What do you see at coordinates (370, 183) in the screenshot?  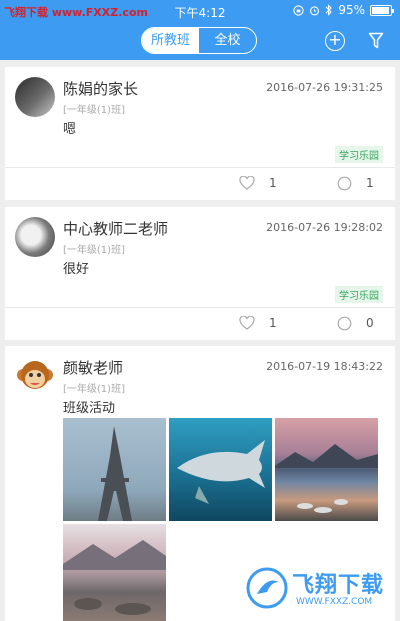 I see `comment-count: 1` at bounding box center [370, 183].